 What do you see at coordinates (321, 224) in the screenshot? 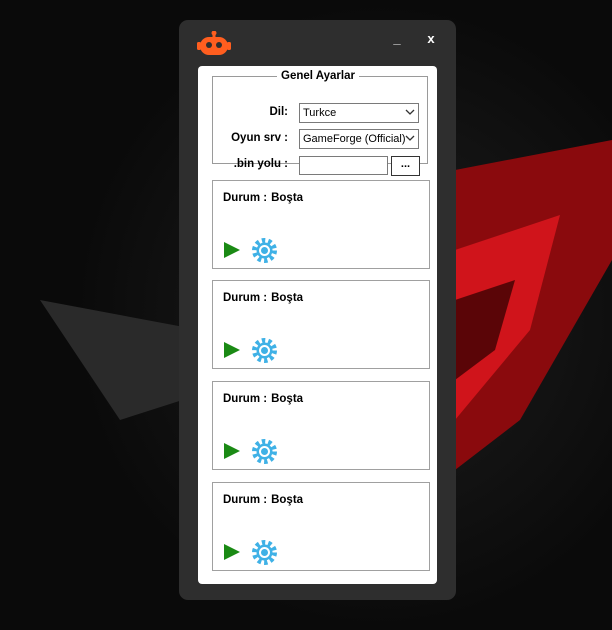
I see `client-slot-1: Durum : Boşta` at bounding box center [321, 224].